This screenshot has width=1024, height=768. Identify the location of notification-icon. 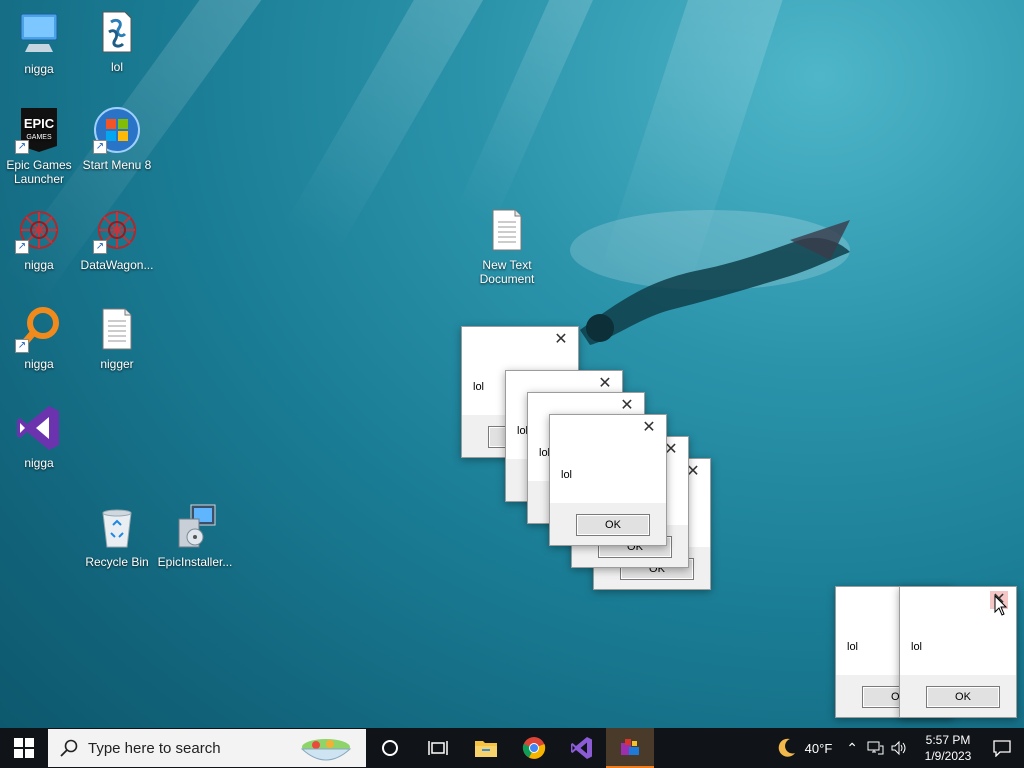
(1002, 748).